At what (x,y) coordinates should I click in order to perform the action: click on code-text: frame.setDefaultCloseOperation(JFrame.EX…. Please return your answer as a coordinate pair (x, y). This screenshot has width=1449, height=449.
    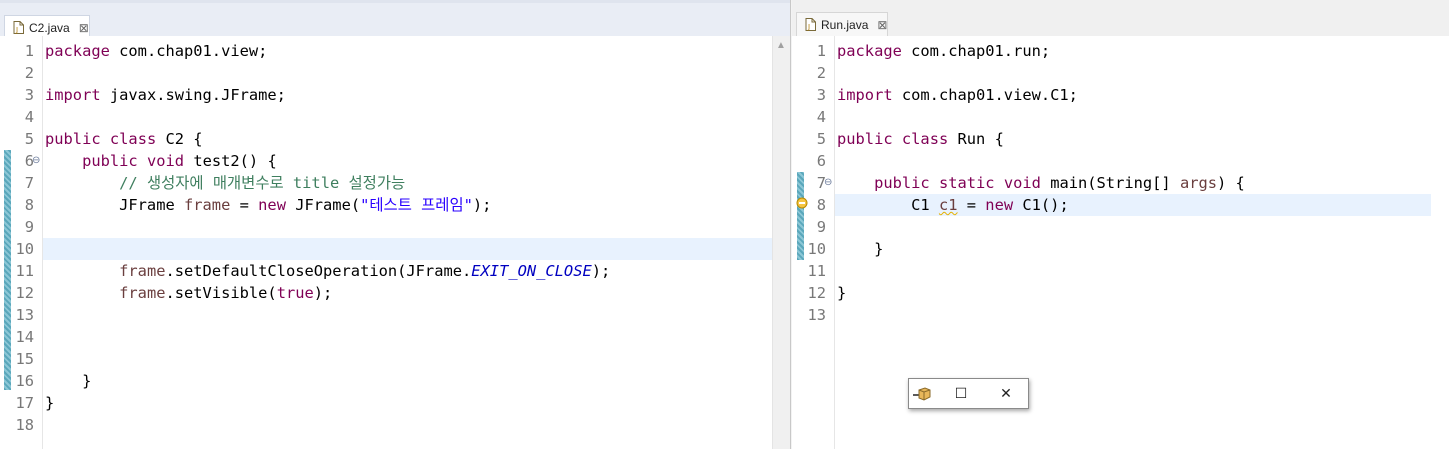
    Looking at the image, I should click on (327, 271).